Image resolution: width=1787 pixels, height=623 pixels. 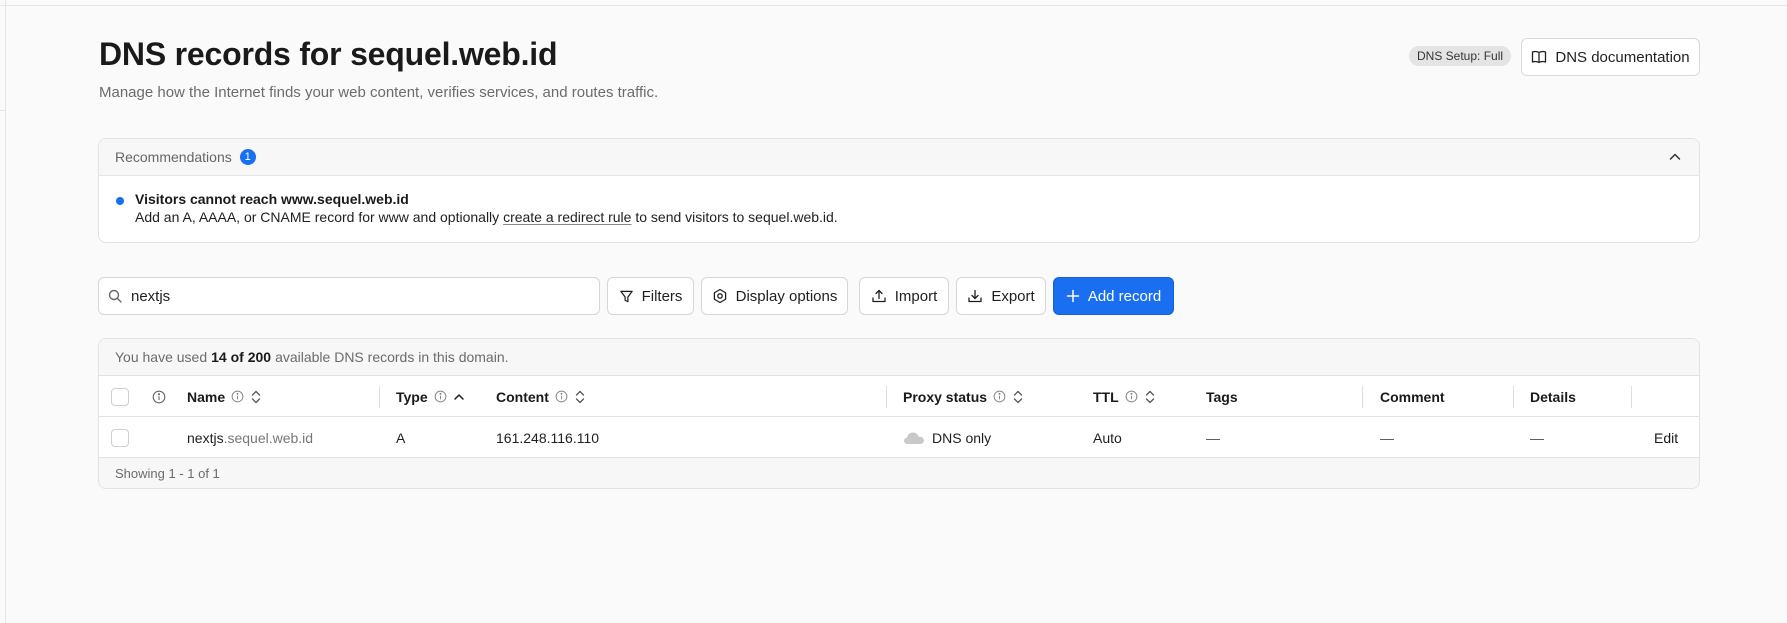 I want to click on search-icon, so click(x=115, y=296).